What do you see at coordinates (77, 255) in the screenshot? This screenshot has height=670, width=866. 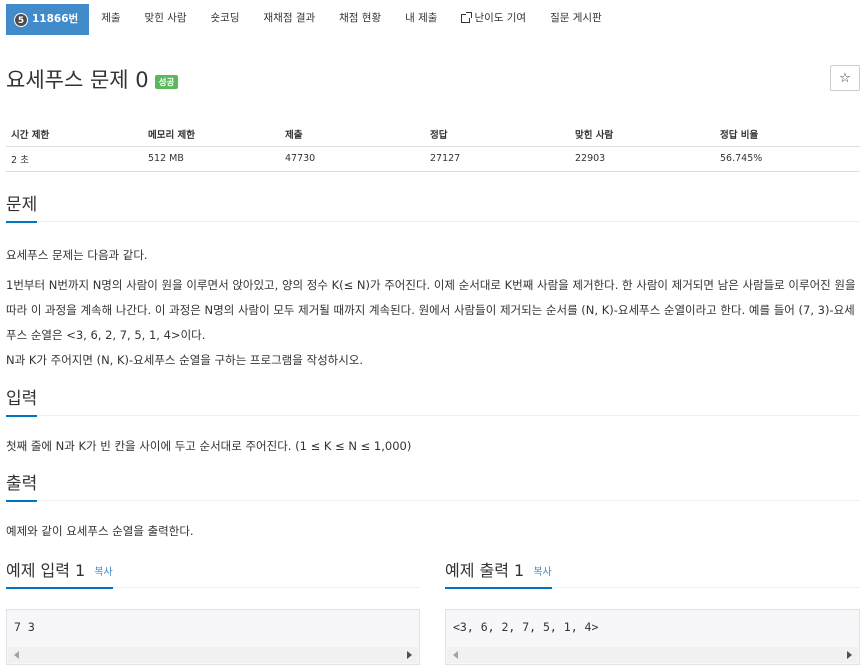 I see `problem-intro: 요세푸스 문제는 다음과 같다.` at bounding box center [77, 255].